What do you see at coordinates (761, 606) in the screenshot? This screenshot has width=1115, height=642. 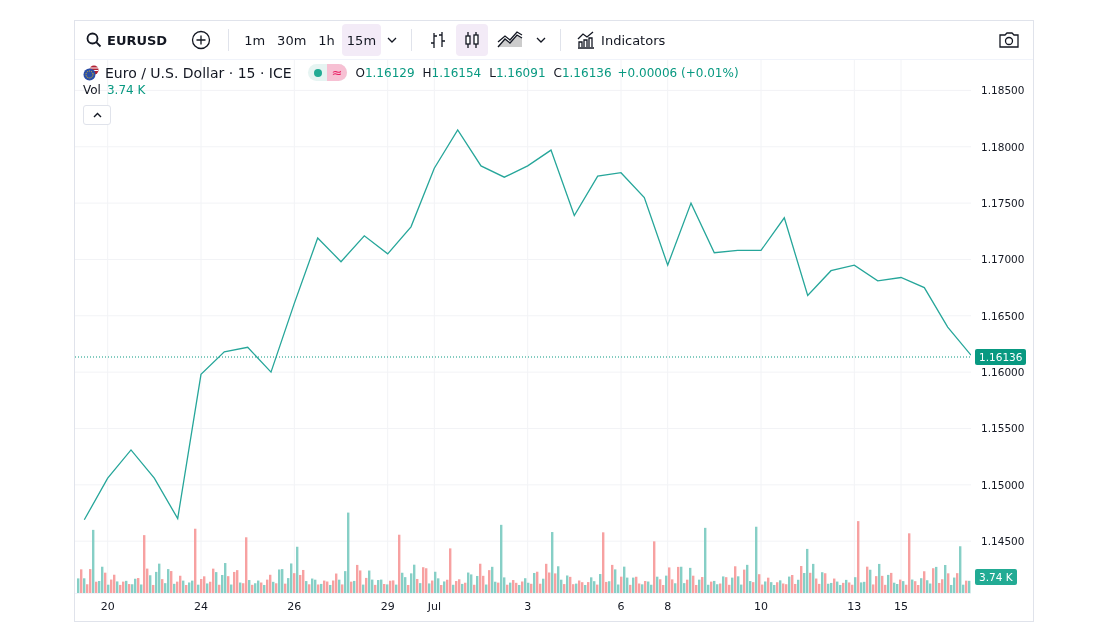 I see `time-axis-label: 10` at bounding box center [761, 606].